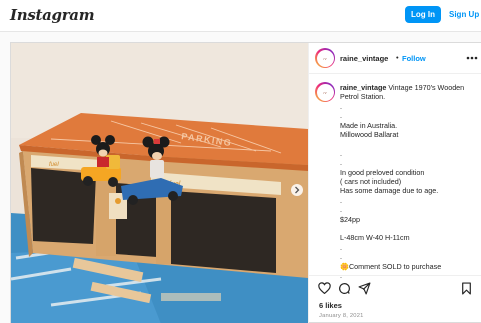 The image size is (481, 323). What do you see at coordinates (54, 165) in the screenshot?
I see `fuel-sign-left: fuel` at bounding box center [54, 165].